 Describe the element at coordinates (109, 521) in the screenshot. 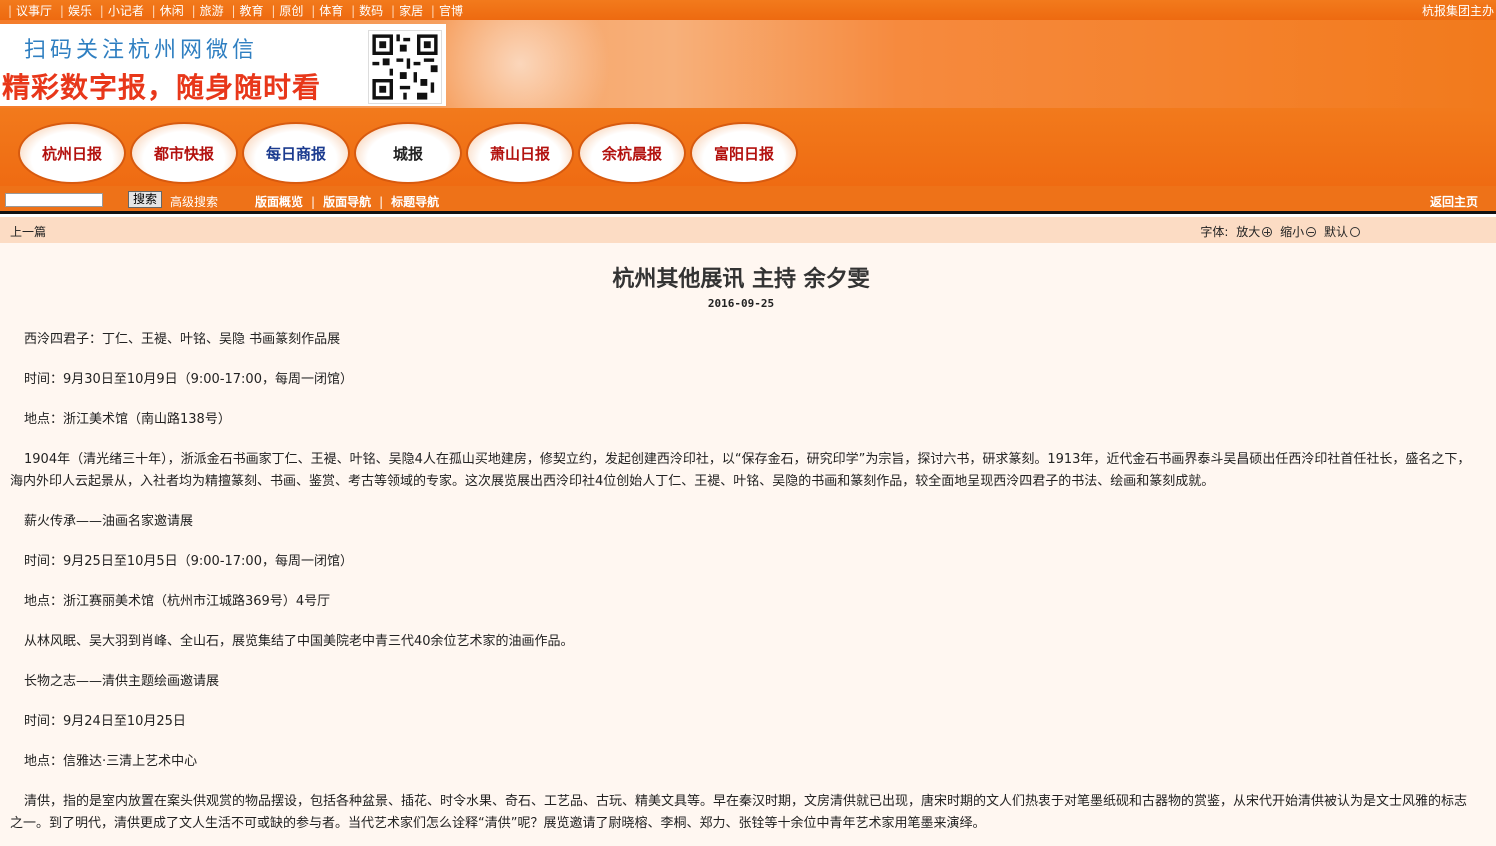

I see `article-paragraph: 薪火传承——油画名家邀请展` at that location.